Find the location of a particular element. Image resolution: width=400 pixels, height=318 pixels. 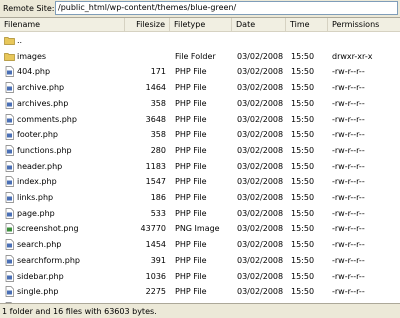

file-type is located at coordinates (205, 40).